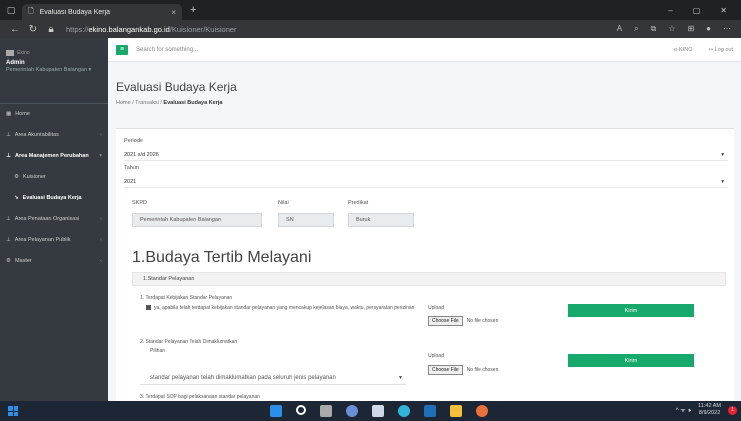 Image resolution: width=741 pixels, height=421 pixels. I want to click on edge-icon, so click(404, 411).